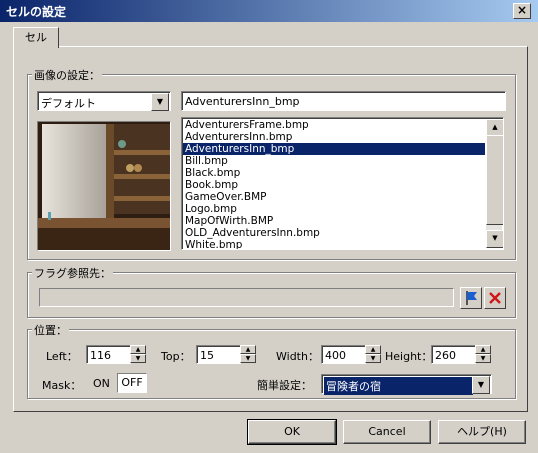 The width and height of the screenshot is (538, 453). What do you see at coordinates (334, 173) in the screenshot?
I see `file-list-item: Black.bmp` at bounding box center [334, 173].